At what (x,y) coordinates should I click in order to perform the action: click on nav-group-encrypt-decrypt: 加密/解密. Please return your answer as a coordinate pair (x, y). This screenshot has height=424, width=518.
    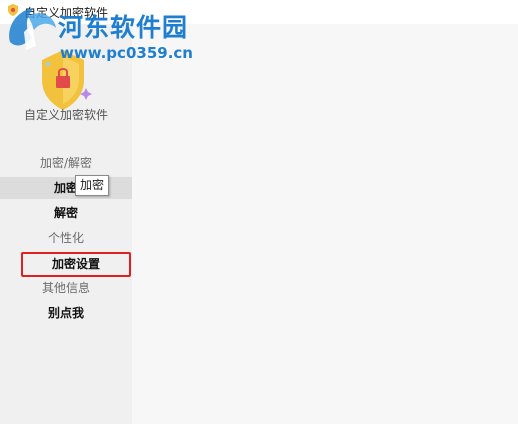
    Looking at the image, I should click on (66, 163).